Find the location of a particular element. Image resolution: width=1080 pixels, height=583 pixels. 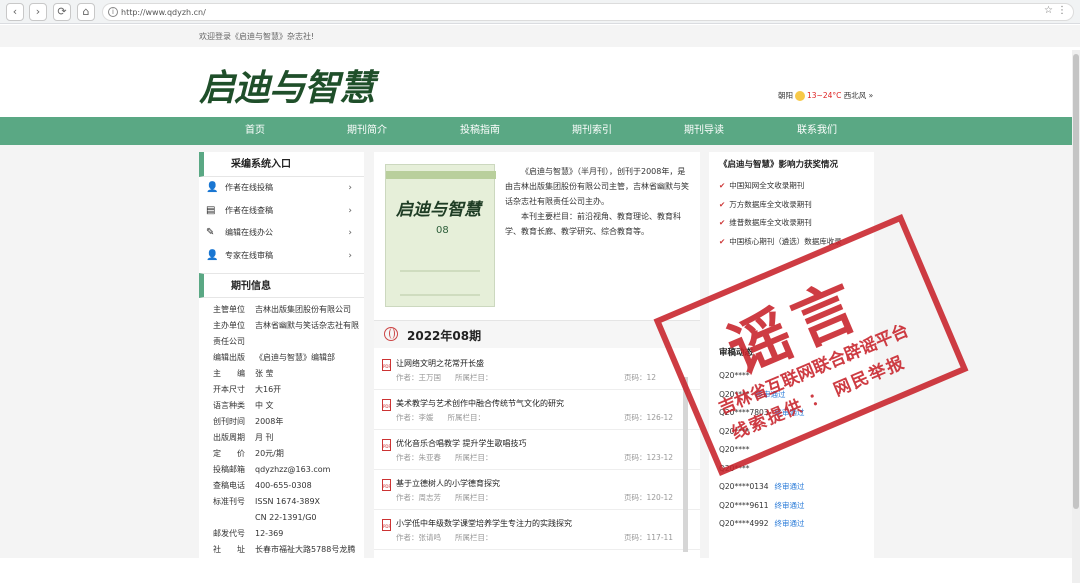

info-key: 出版周期 is located at coordinates (229, 437).